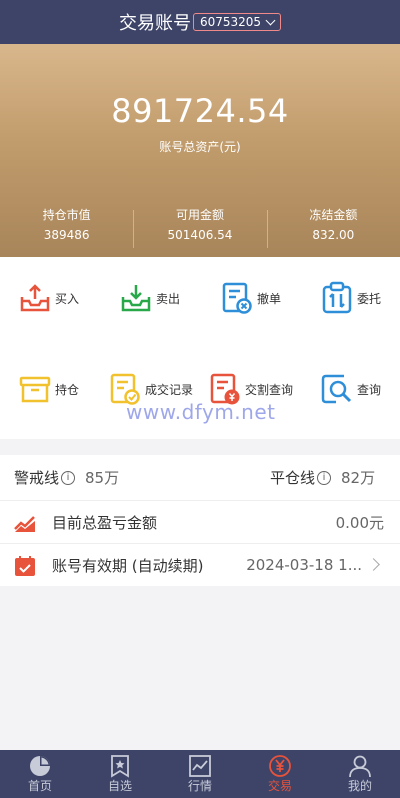 The height and width of the screenshot is (798, 400). I want to click on calendar-icon, so click(25, 566).